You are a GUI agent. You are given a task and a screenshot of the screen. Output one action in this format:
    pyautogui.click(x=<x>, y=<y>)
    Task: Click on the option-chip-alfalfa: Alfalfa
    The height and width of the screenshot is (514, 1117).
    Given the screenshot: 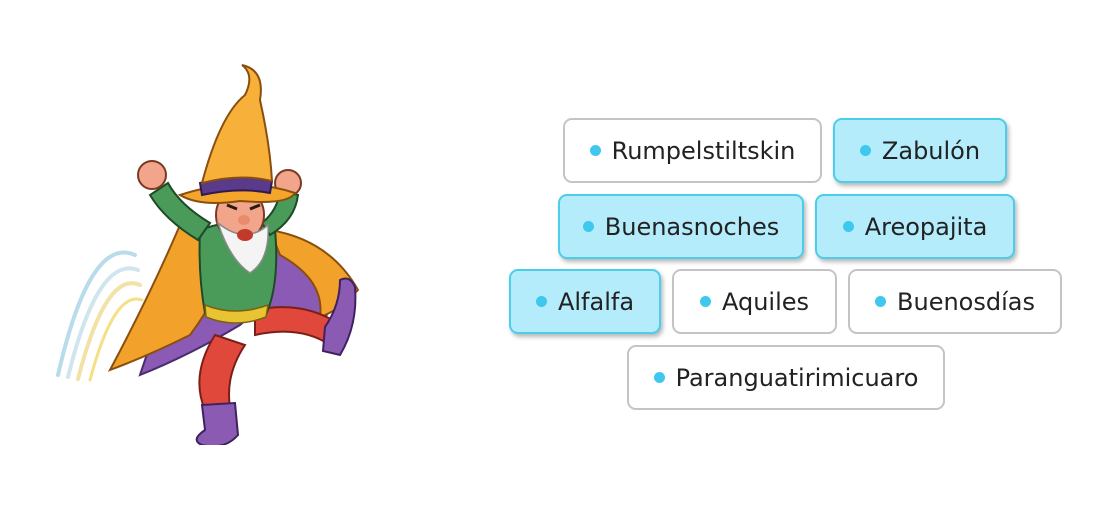 What is the action you would take?
    pyautogui.click(x=585, y=301)
    